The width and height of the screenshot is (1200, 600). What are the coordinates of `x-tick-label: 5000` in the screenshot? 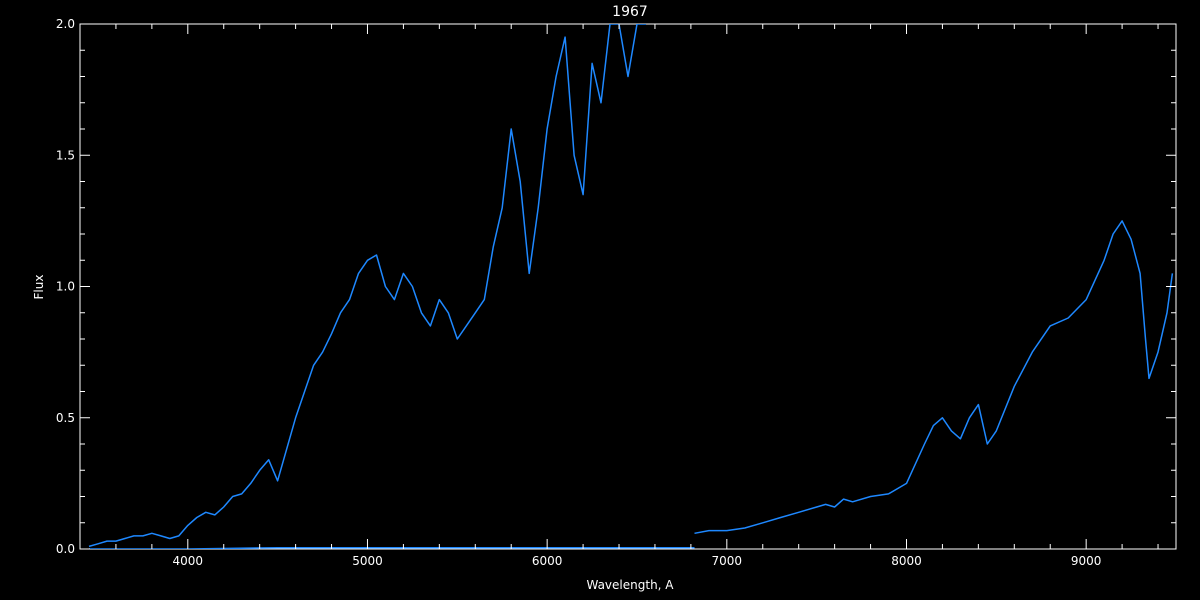 It's located at (367, 561).